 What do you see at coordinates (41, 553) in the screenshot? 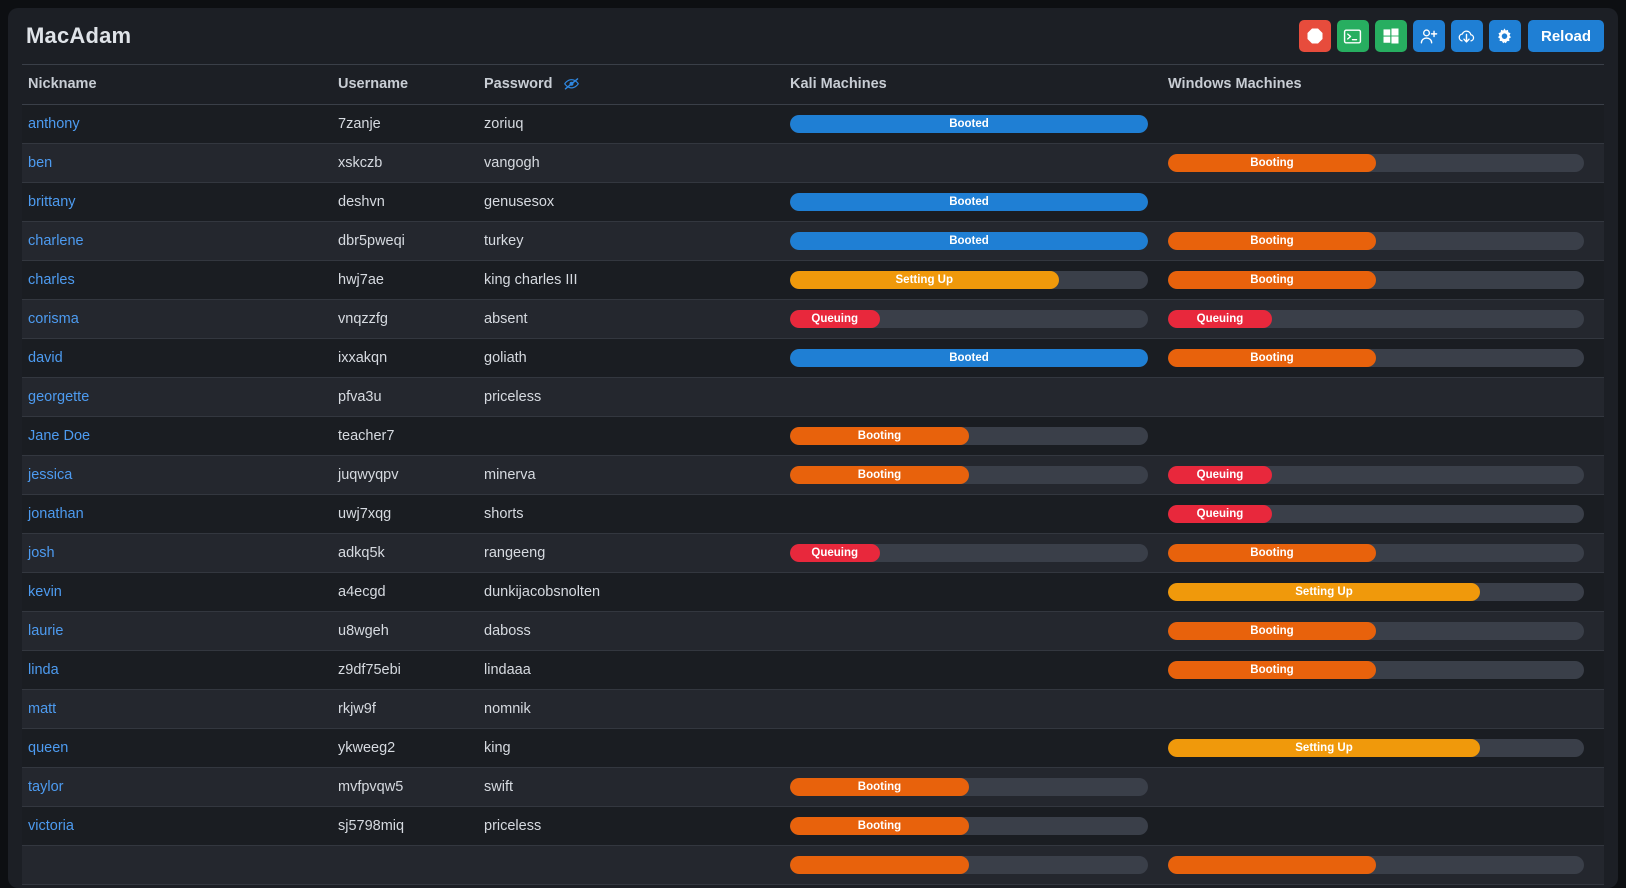
I see `nickname-link: josh` at bounding box center [41, 553].